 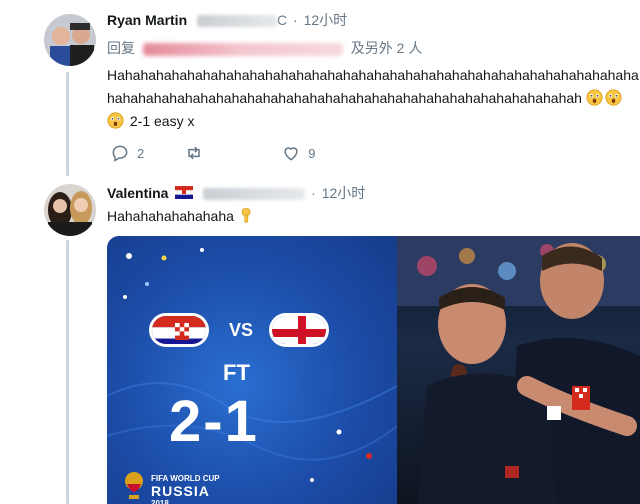 I want to click on like-count: 9, so click(x=312, y=153).